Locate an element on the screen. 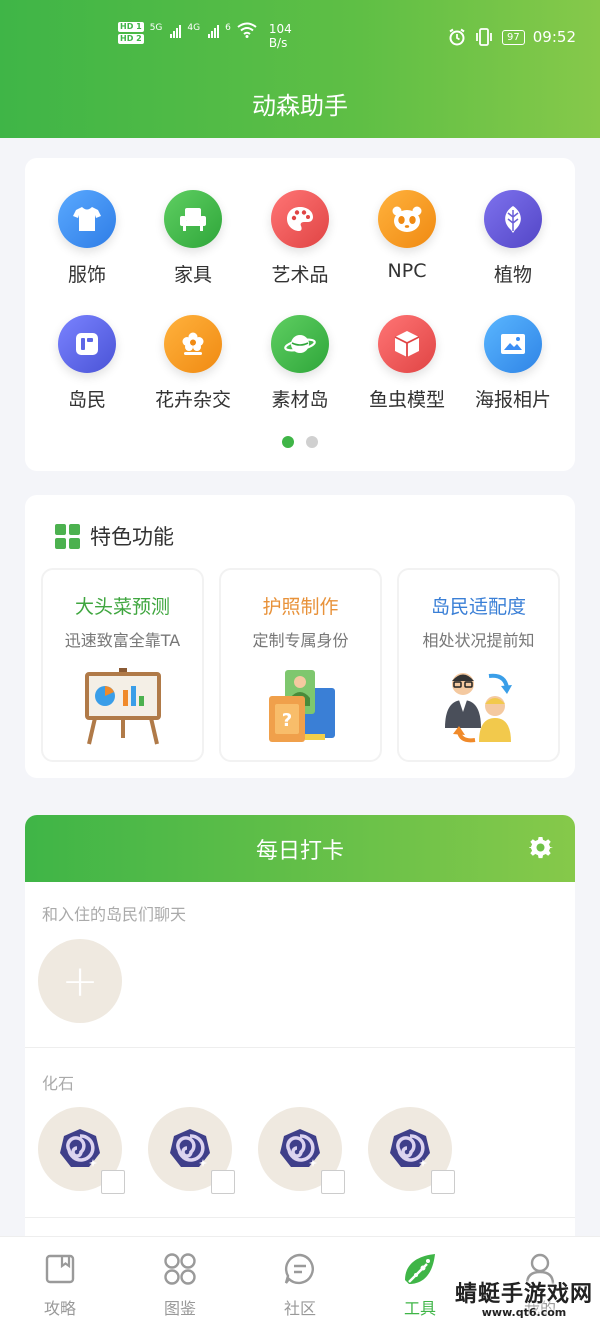  network-4g-label: 4G is located at coordinates (194, 28).